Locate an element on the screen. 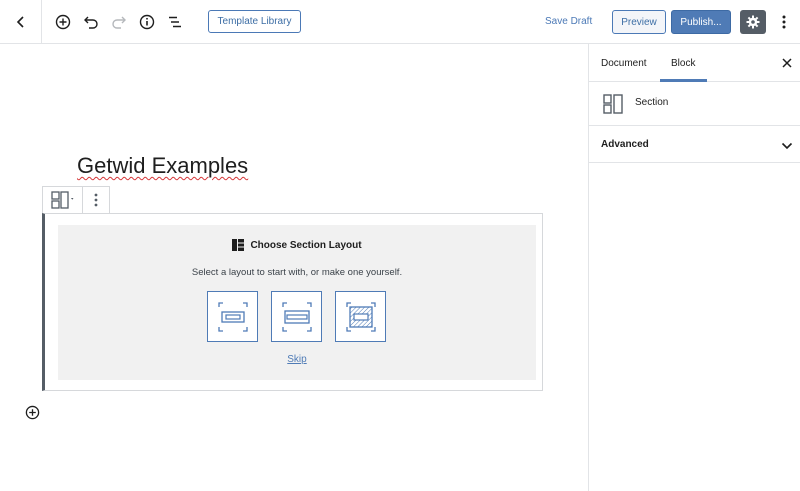 Image resolution: width=800 pixels, height=491 pixels. advanced-panel-label: Advanced is located at coordinates (625, 144).